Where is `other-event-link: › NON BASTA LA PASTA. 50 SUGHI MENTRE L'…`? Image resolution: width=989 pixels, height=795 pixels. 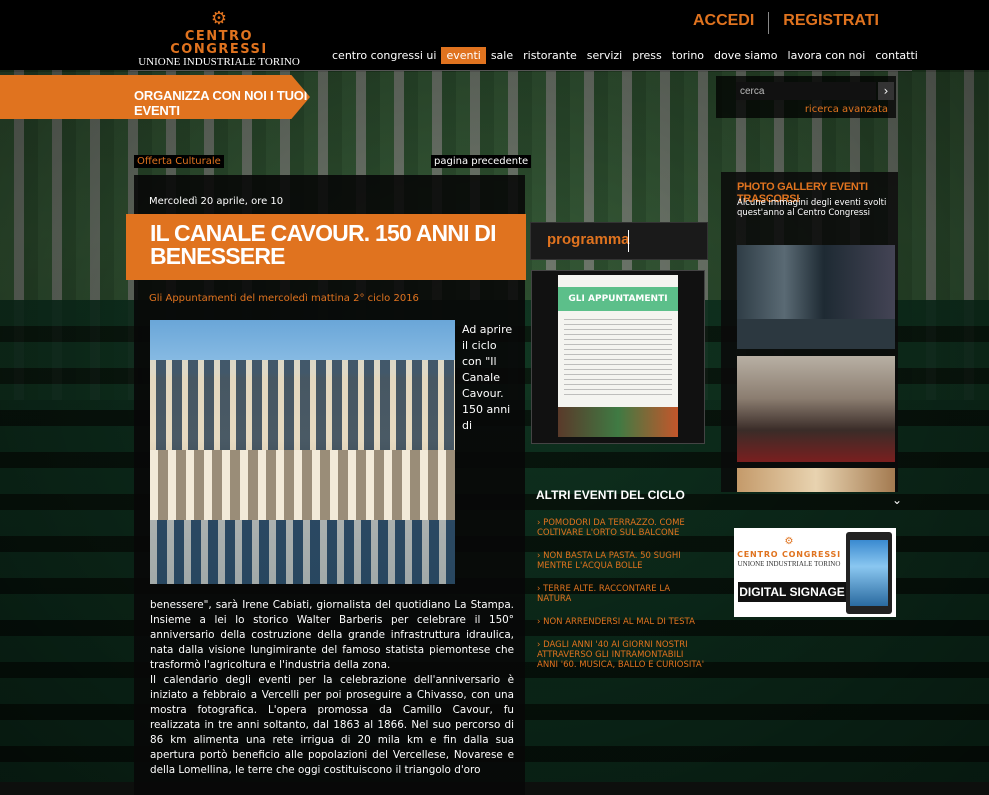 other-event-link: › NON BASTA LA PASTA. 50 SUGHI MENTRE L'… is located at coordinates (622, 561).